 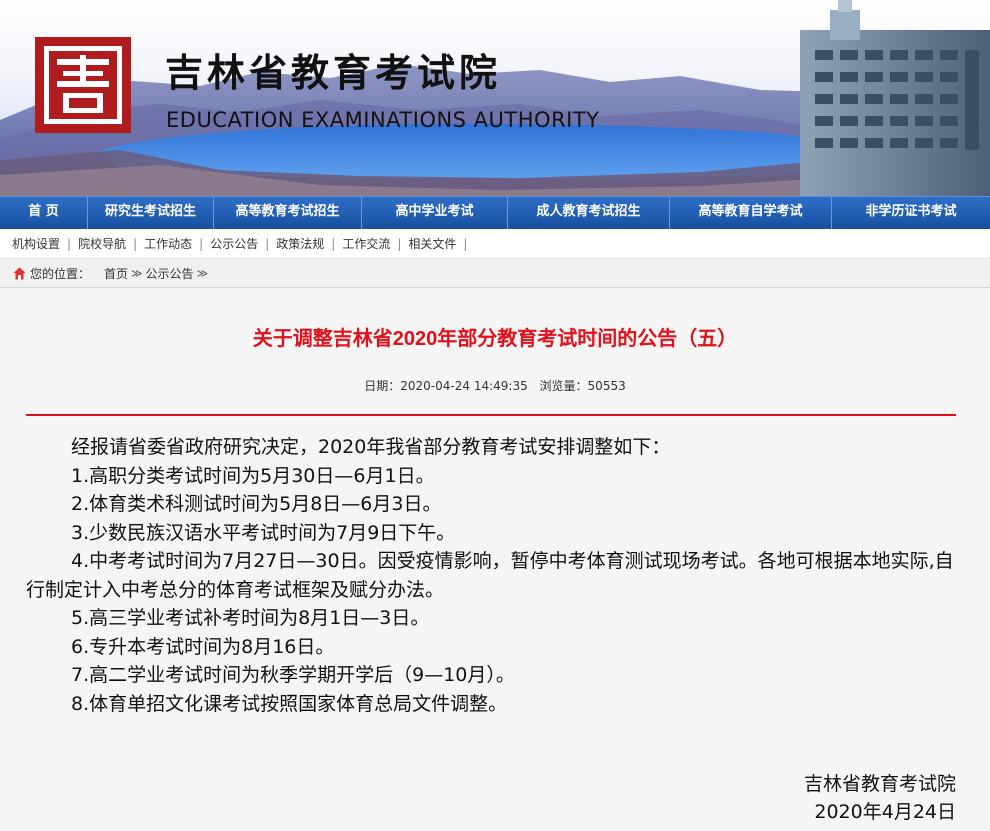 What do you see at coordinates (911, 213) in the screenshot?
I see `nav-certificate-exam: 非学历证书考试` at bounding box center [911, 213].